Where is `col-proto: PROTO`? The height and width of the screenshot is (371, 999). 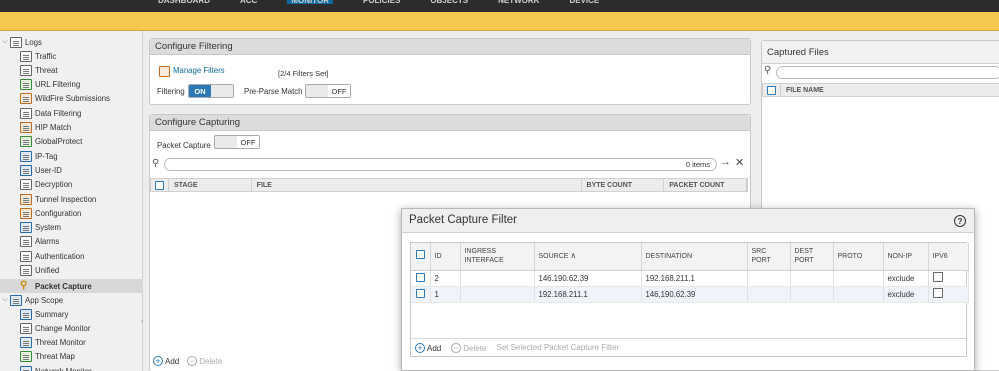 col-proto: PROTO is located at coordinates (858, 257).